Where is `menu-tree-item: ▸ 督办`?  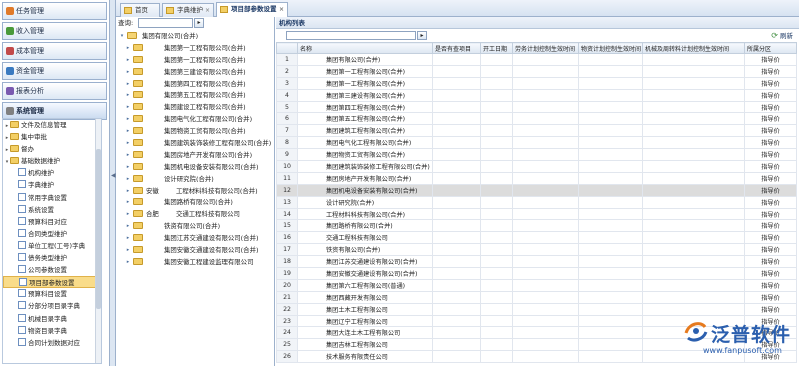 menu-tree-item: ▸ 督办 is located at coordinates (52, 149).